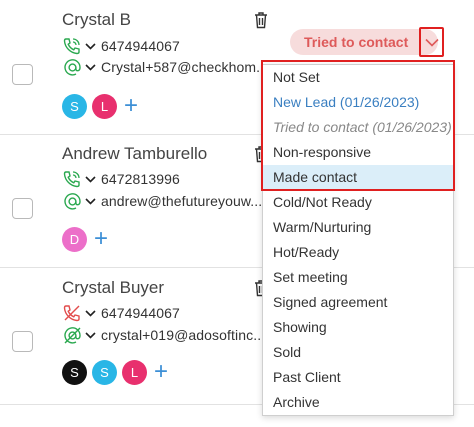 Image resolution: width=474 pixels, height=427 pixels. What do you see at coordinates (358, 377) in the screenshot?
I see `menu-item-past-client: Past Client` at bounding box center [358, 377].